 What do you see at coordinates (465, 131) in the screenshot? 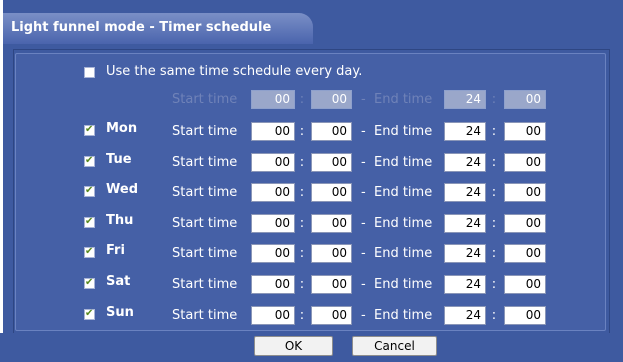
I see `end-hour-field-mon: 24` at bounding box center [465, 131].